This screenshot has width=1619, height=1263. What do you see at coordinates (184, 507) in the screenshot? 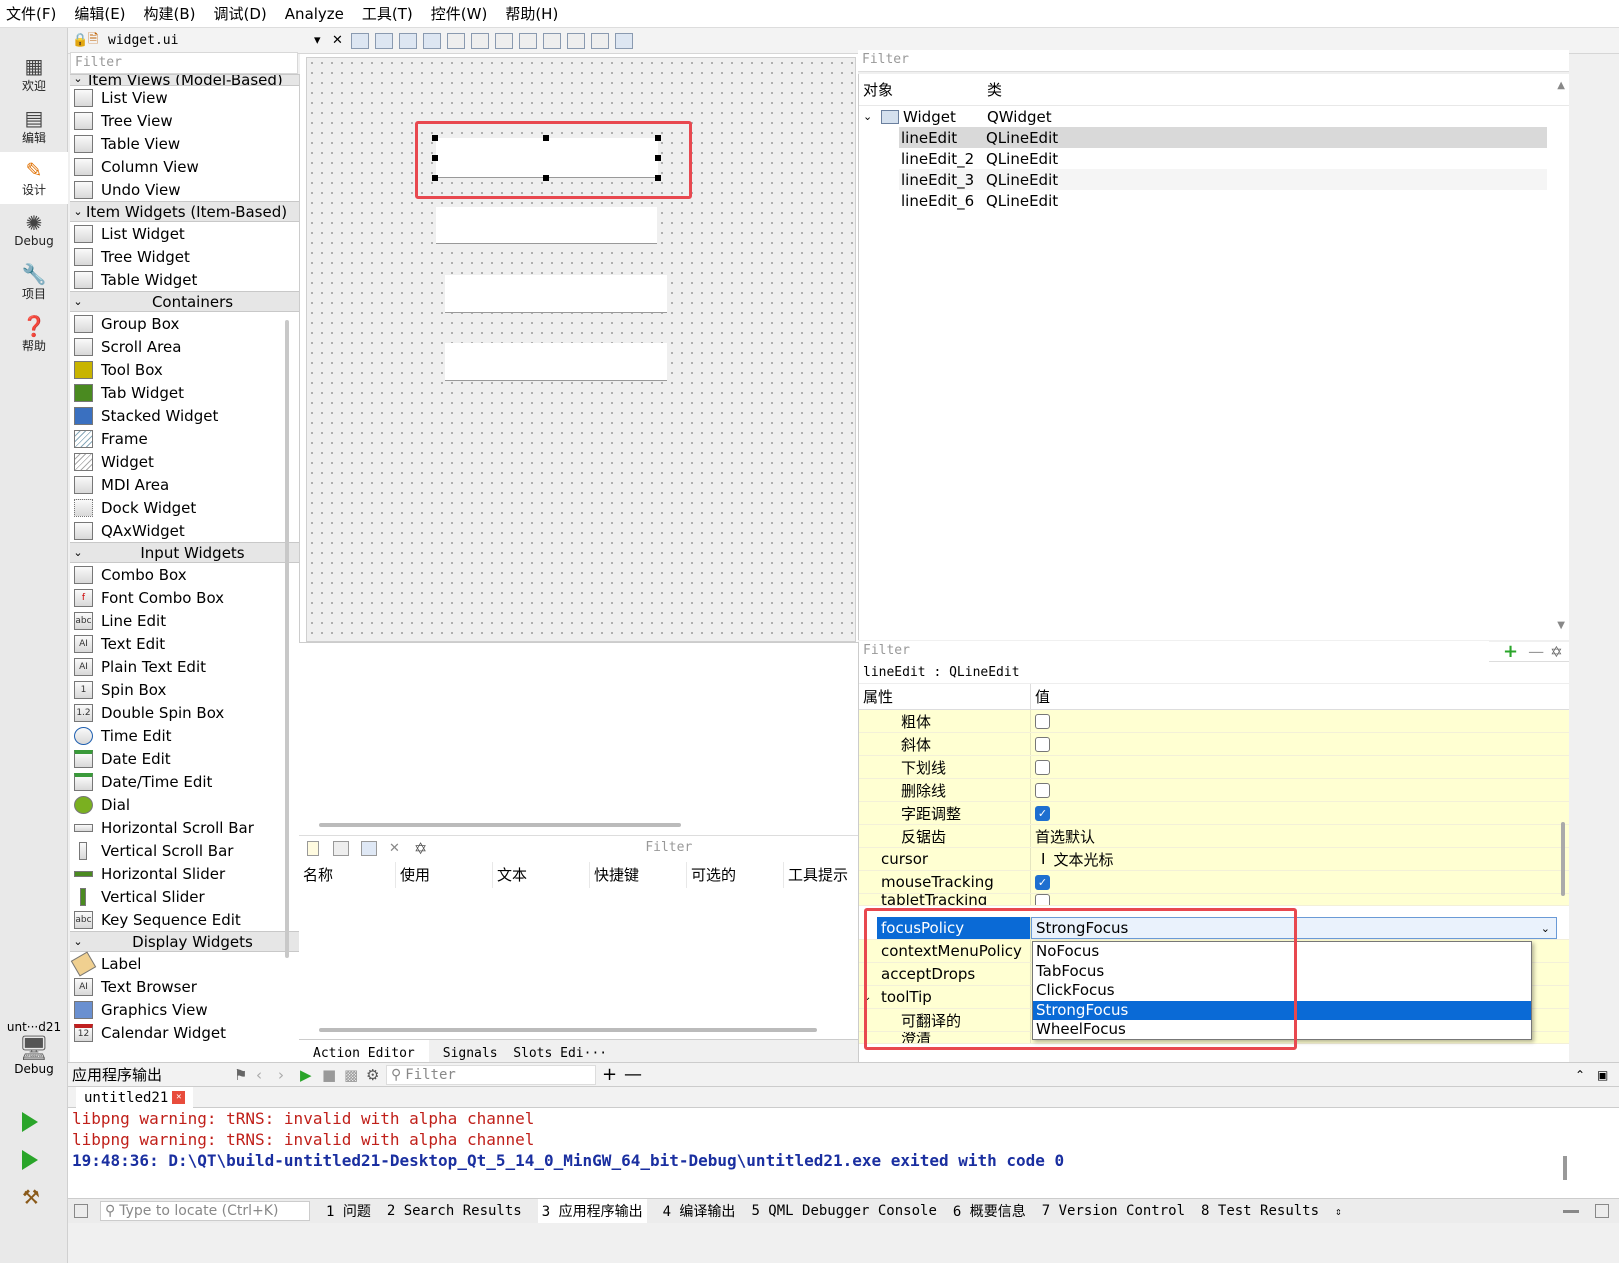
I see `widget-dock-widget: Dock Widget` at bounding box center [184, 507].